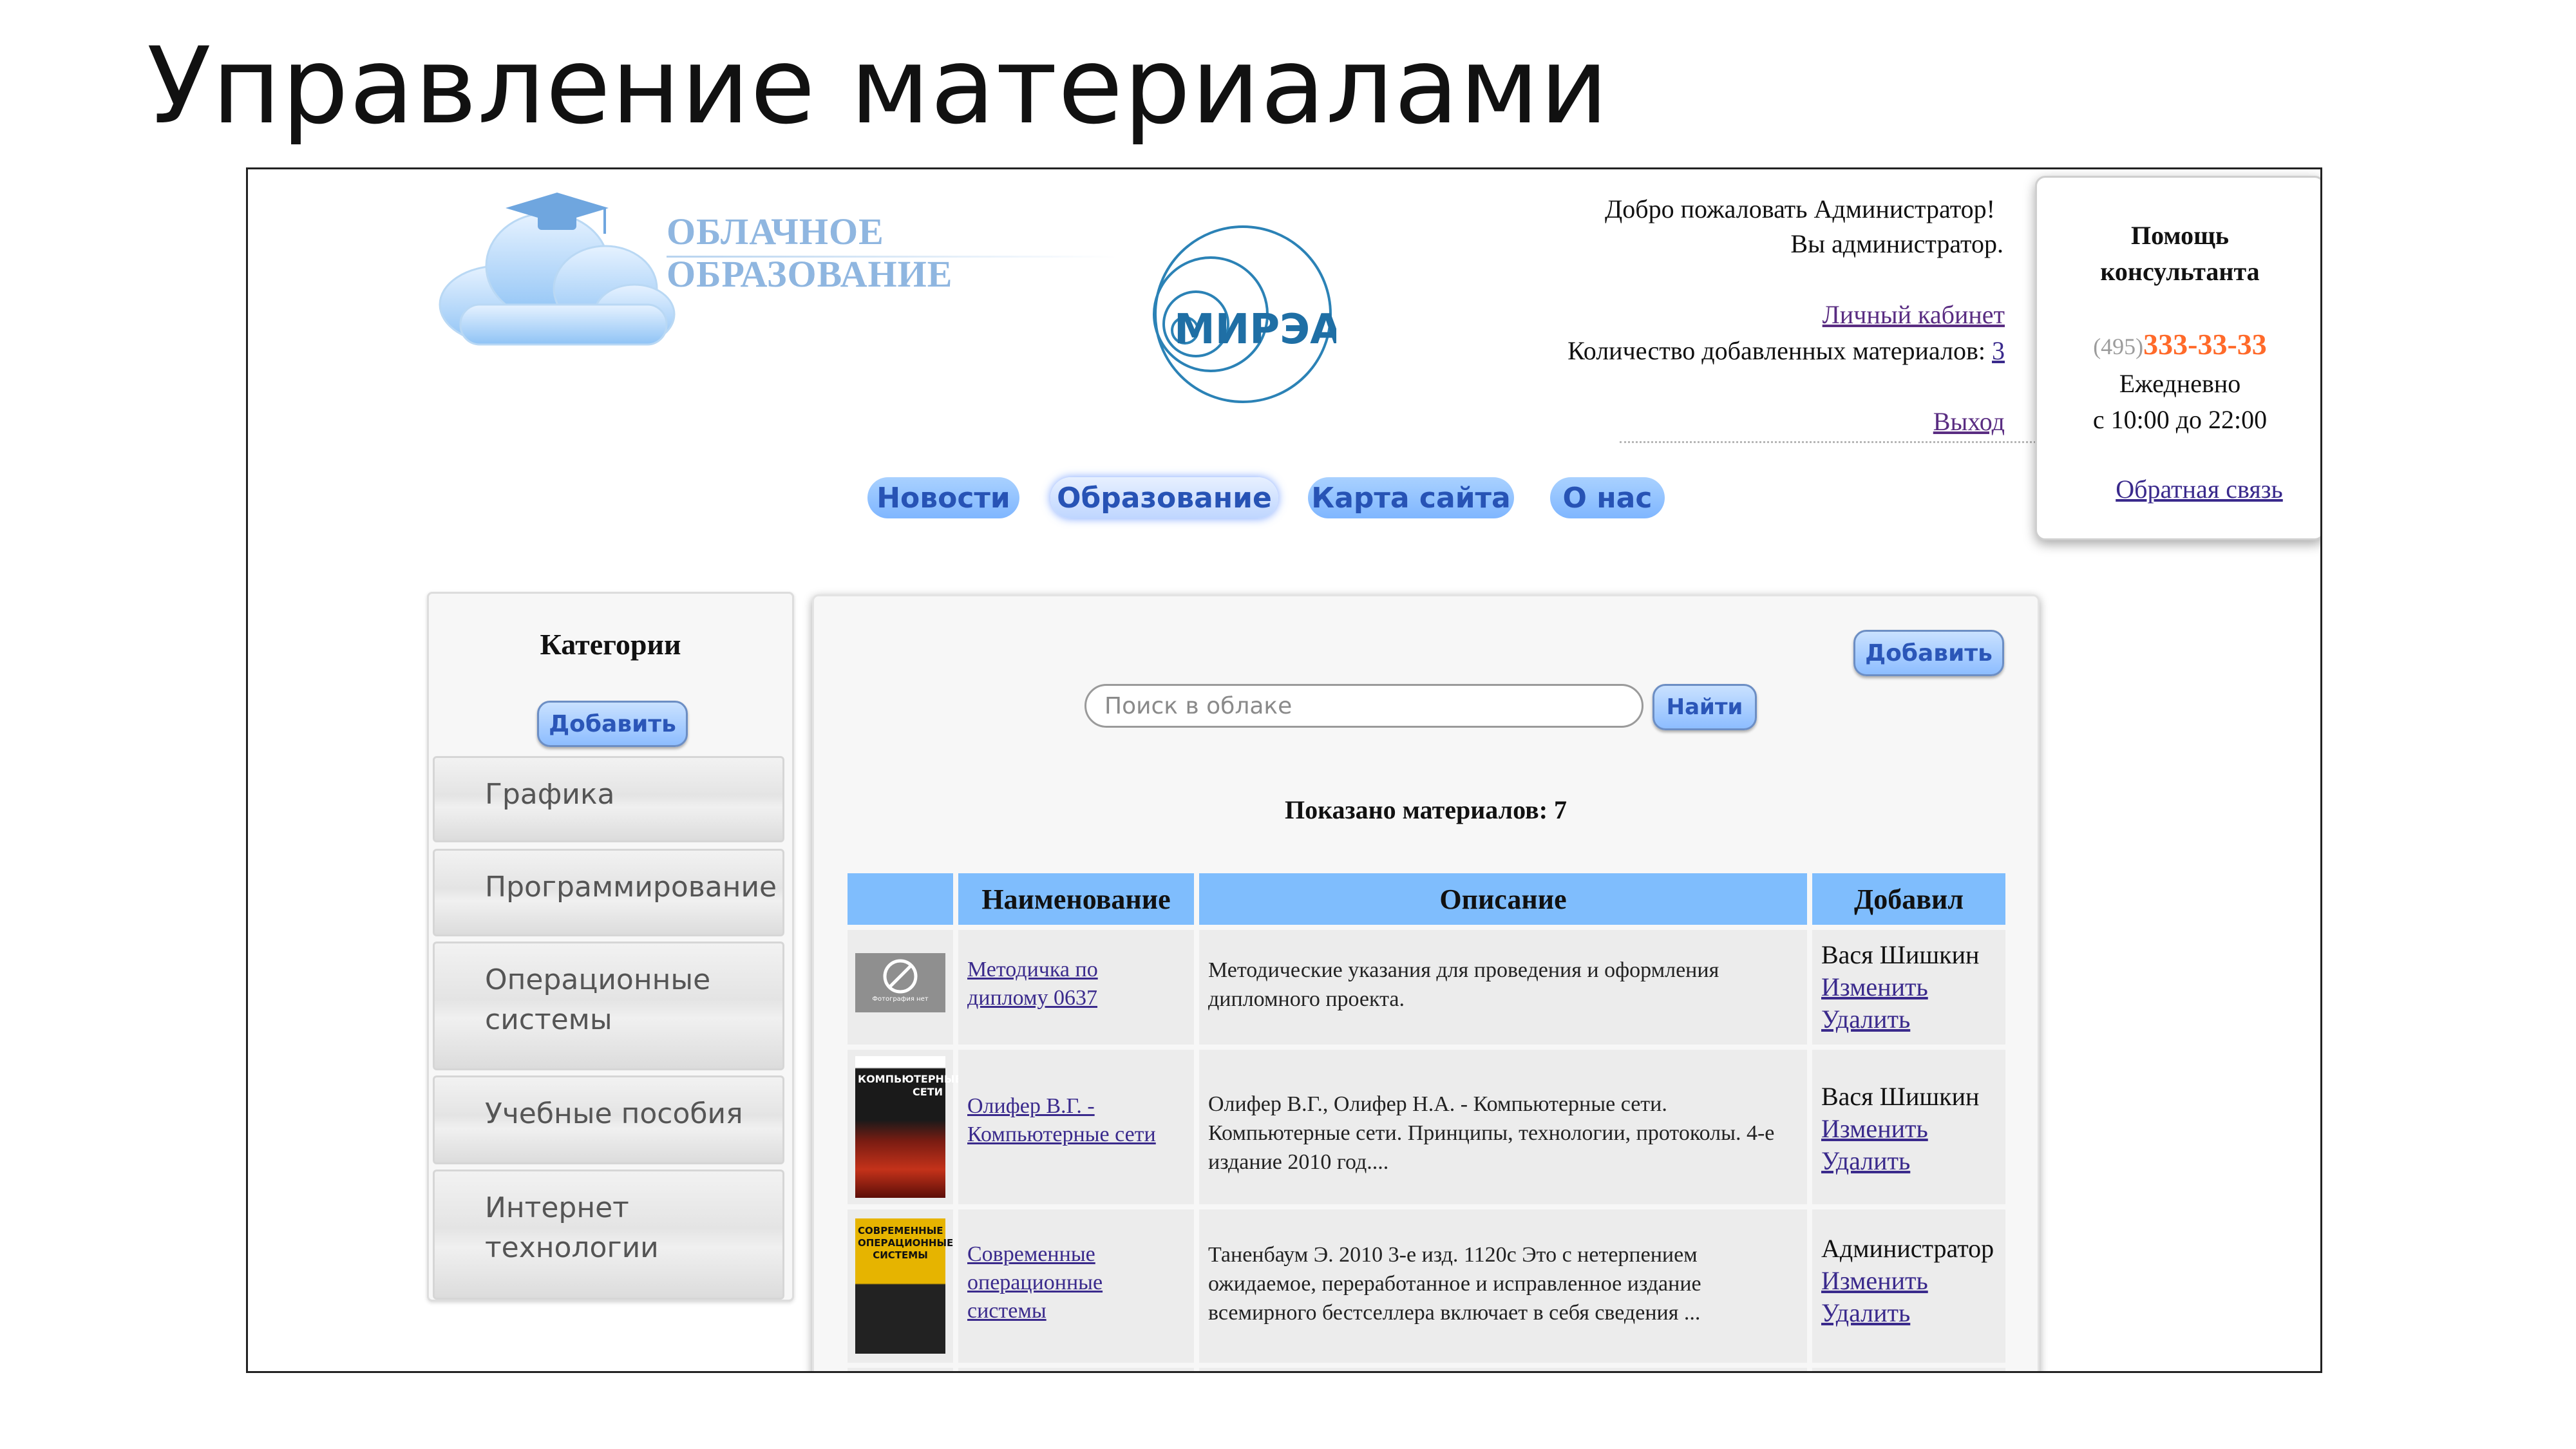 This screenshot has height=1449, width=2576. I want to click on nav-news: Новости, so click(943, 497).